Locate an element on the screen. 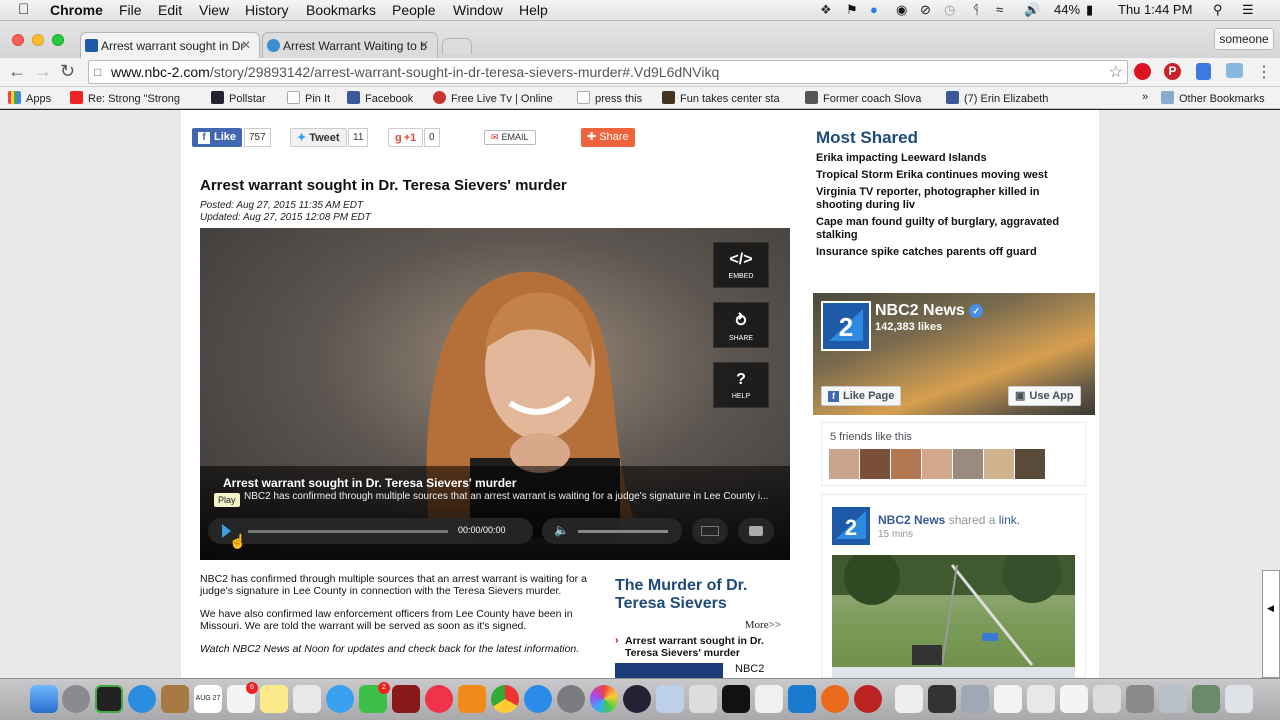  console-icon is located at coordinates (736, 699).